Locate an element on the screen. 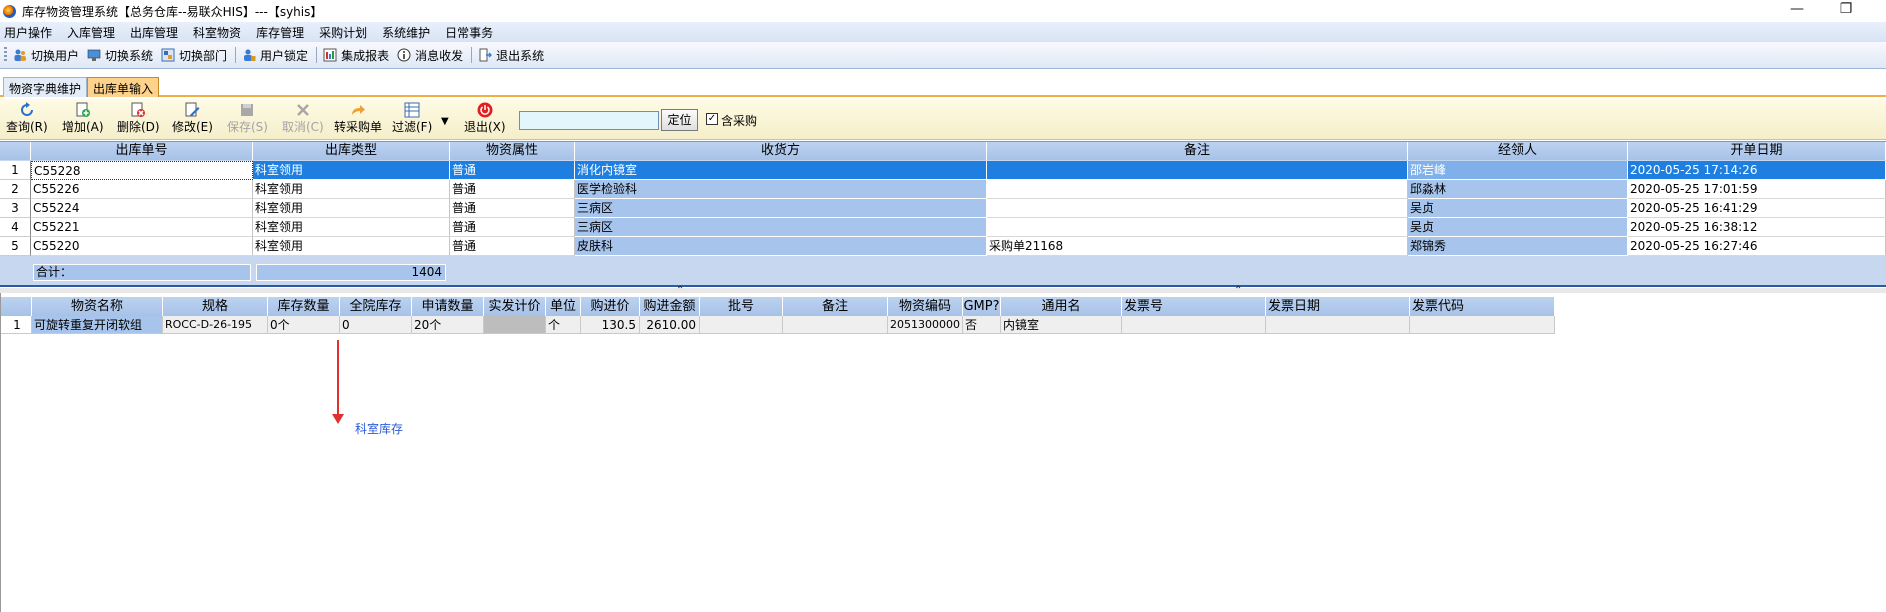  cell-invoice-code is located at coordinates (1482, 325).